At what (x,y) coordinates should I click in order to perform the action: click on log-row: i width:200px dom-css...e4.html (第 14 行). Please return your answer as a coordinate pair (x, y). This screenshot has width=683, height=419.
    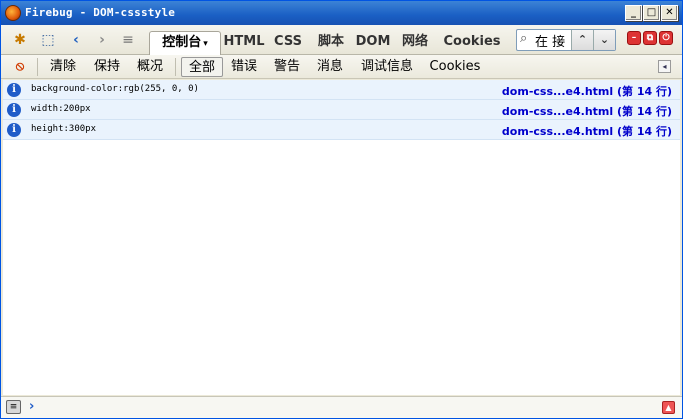
    Looking at the image, I should click on (341, 110).